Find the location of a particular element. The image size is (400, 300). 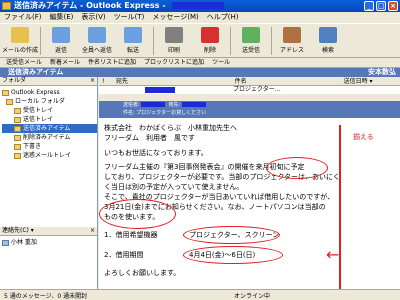

folder-label: 送信トレイ is located at coordinates (38, 119).